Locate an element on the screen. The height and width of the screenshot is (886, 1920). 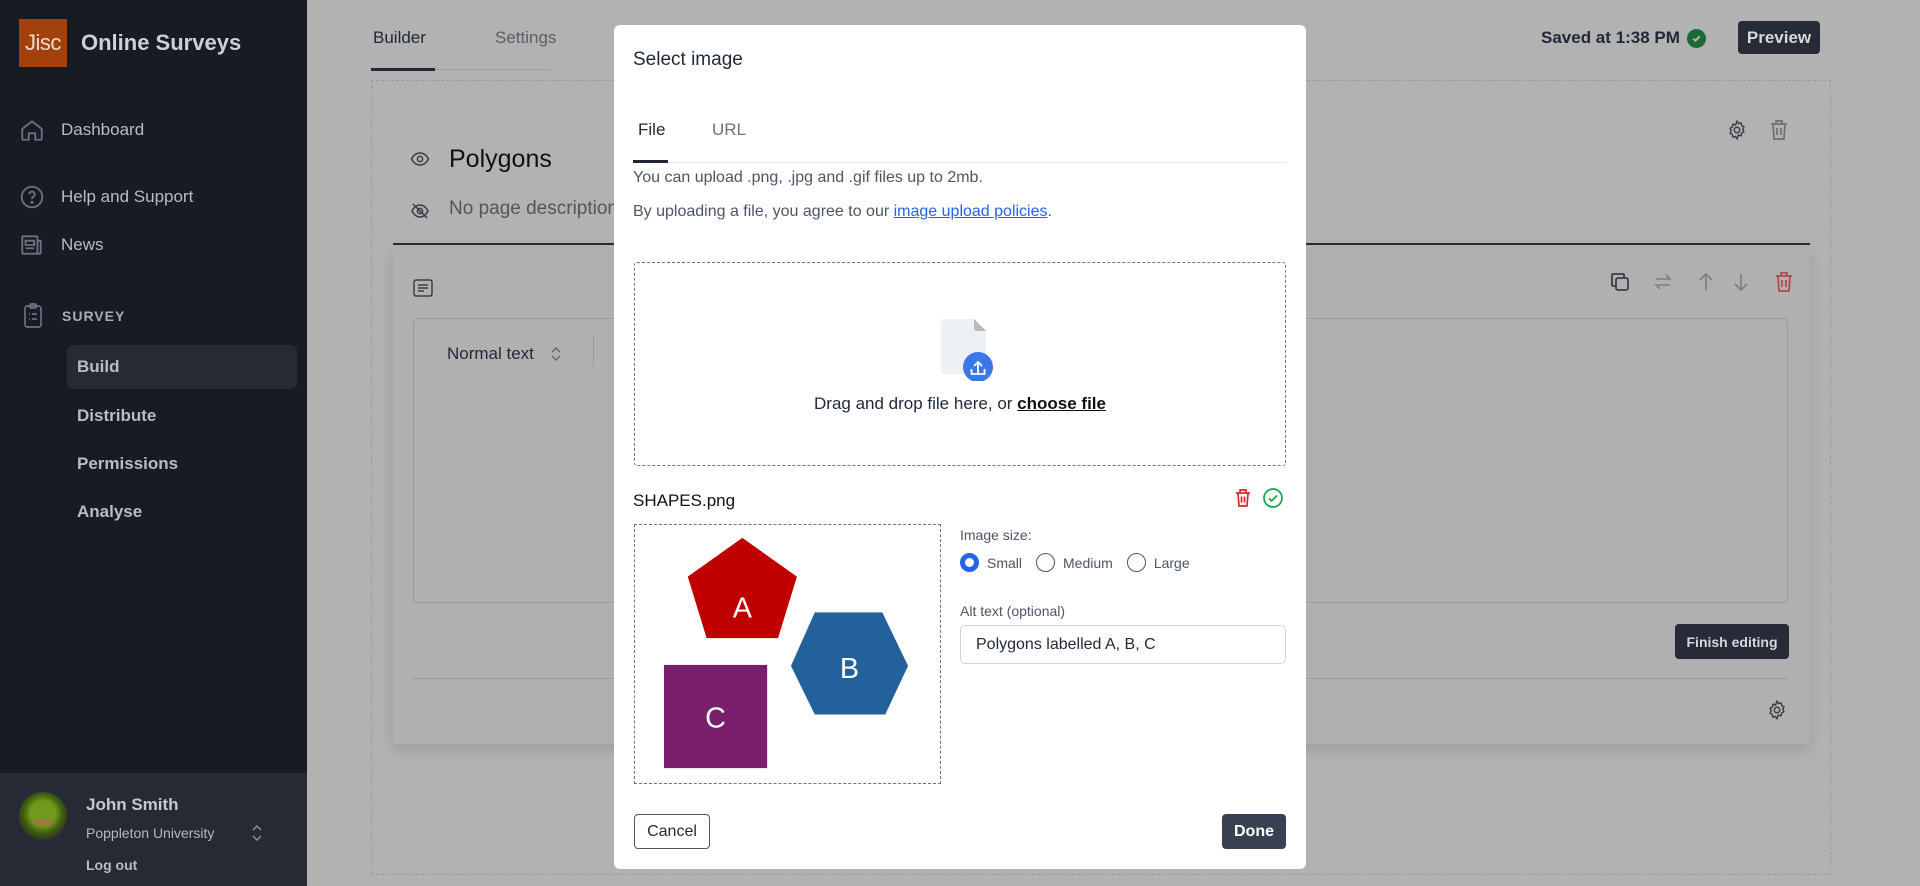
home-icon is located at coordinates (32, 130).